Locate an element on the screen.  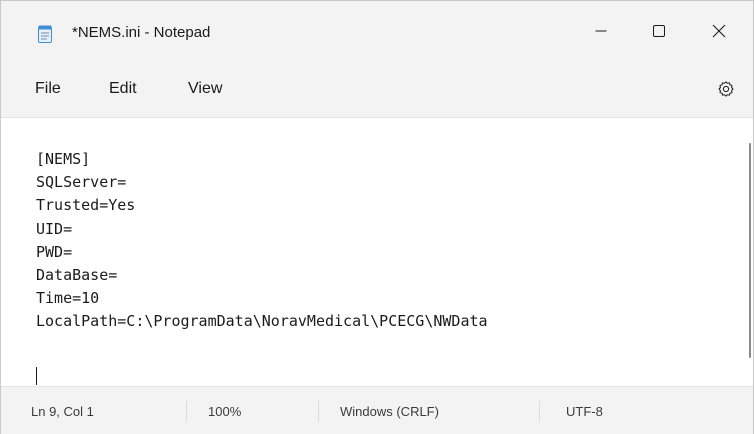
editor-line: DataBase= is located at coordinates (262, 275).